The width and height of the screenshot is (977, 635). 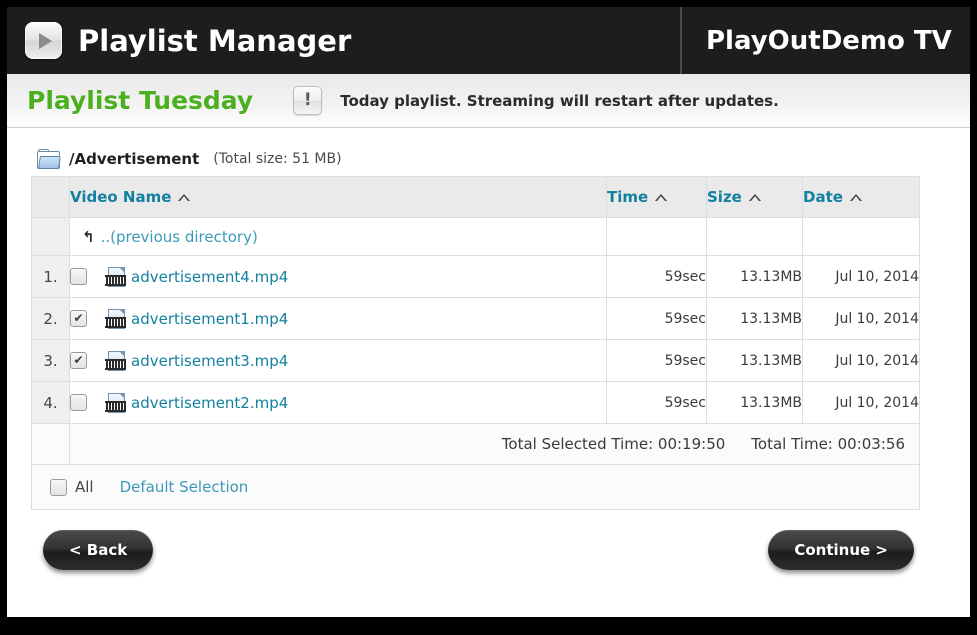 What do you see at coordinates (50, 236) in the screenshot?
I see `row-index-cell` at bounding box center [50, 236].